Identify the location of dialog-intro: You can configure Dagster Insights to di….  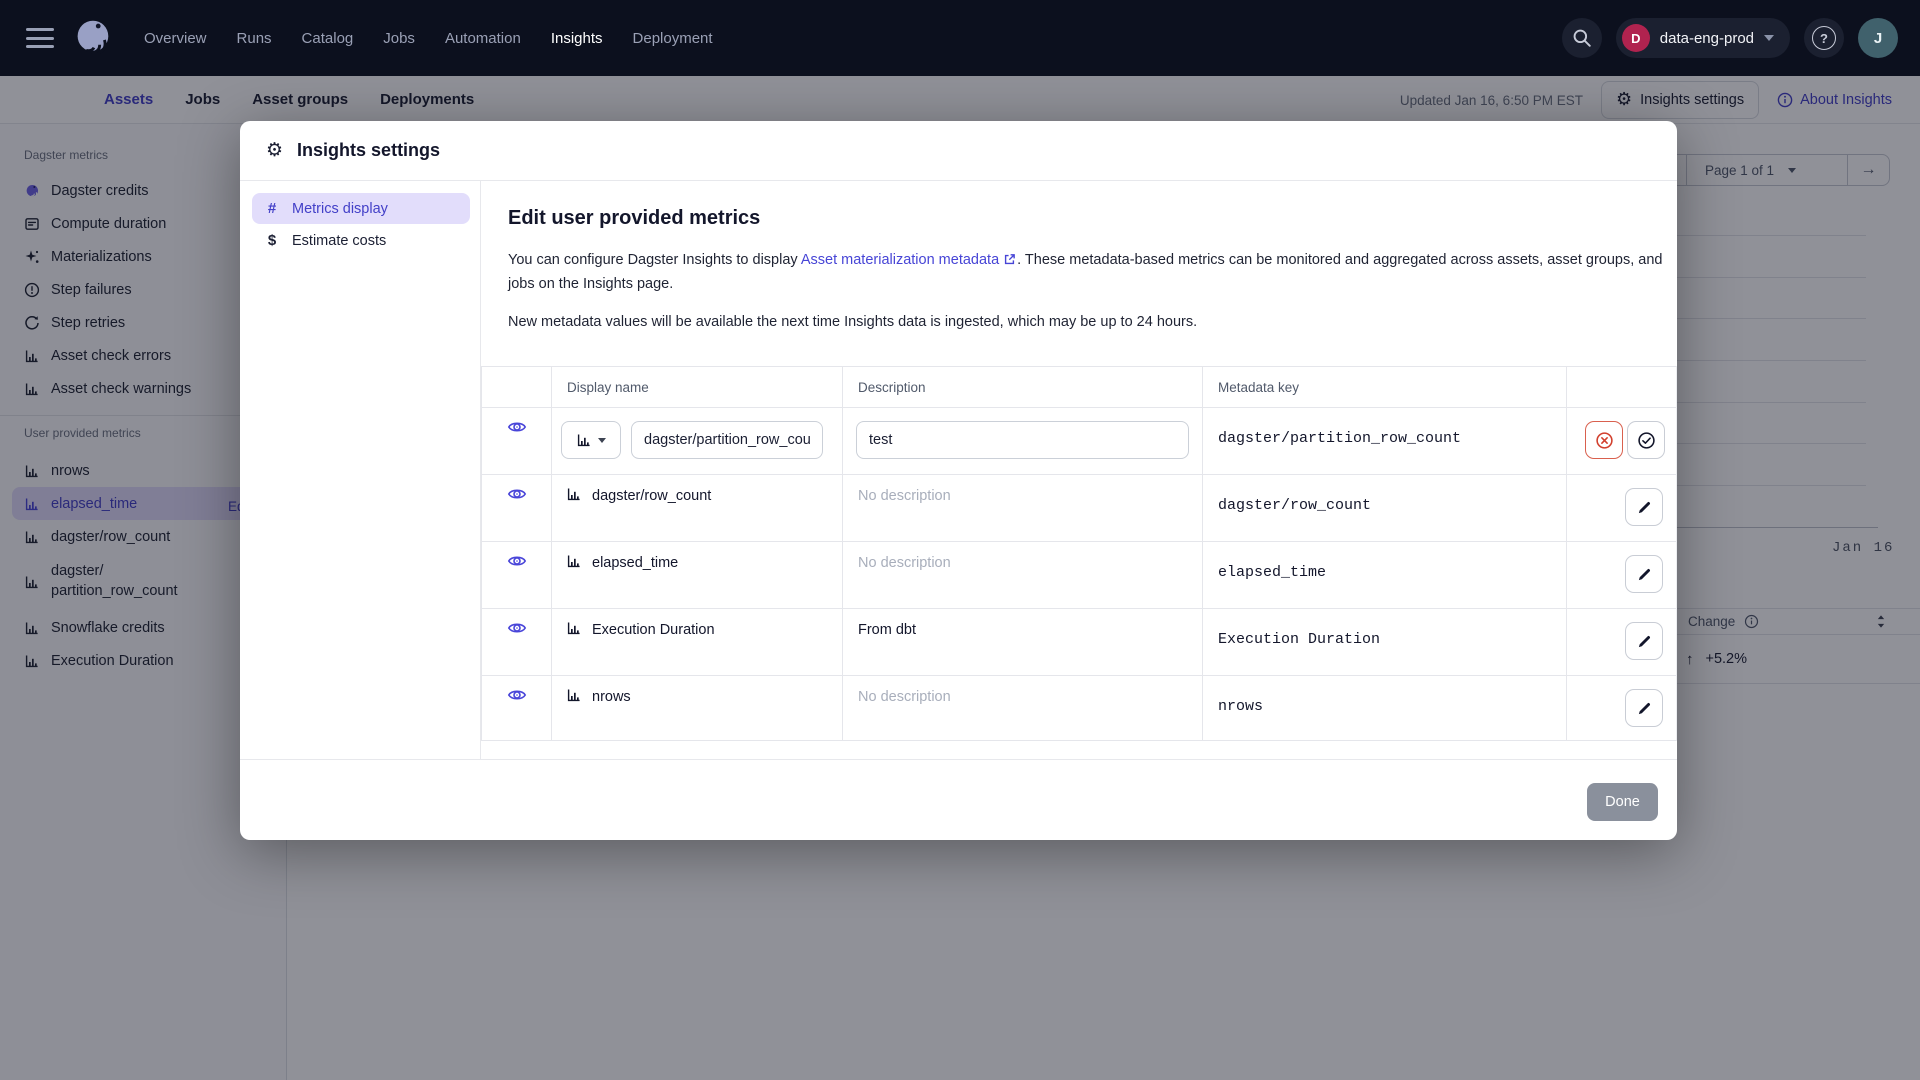
(1085, 271).